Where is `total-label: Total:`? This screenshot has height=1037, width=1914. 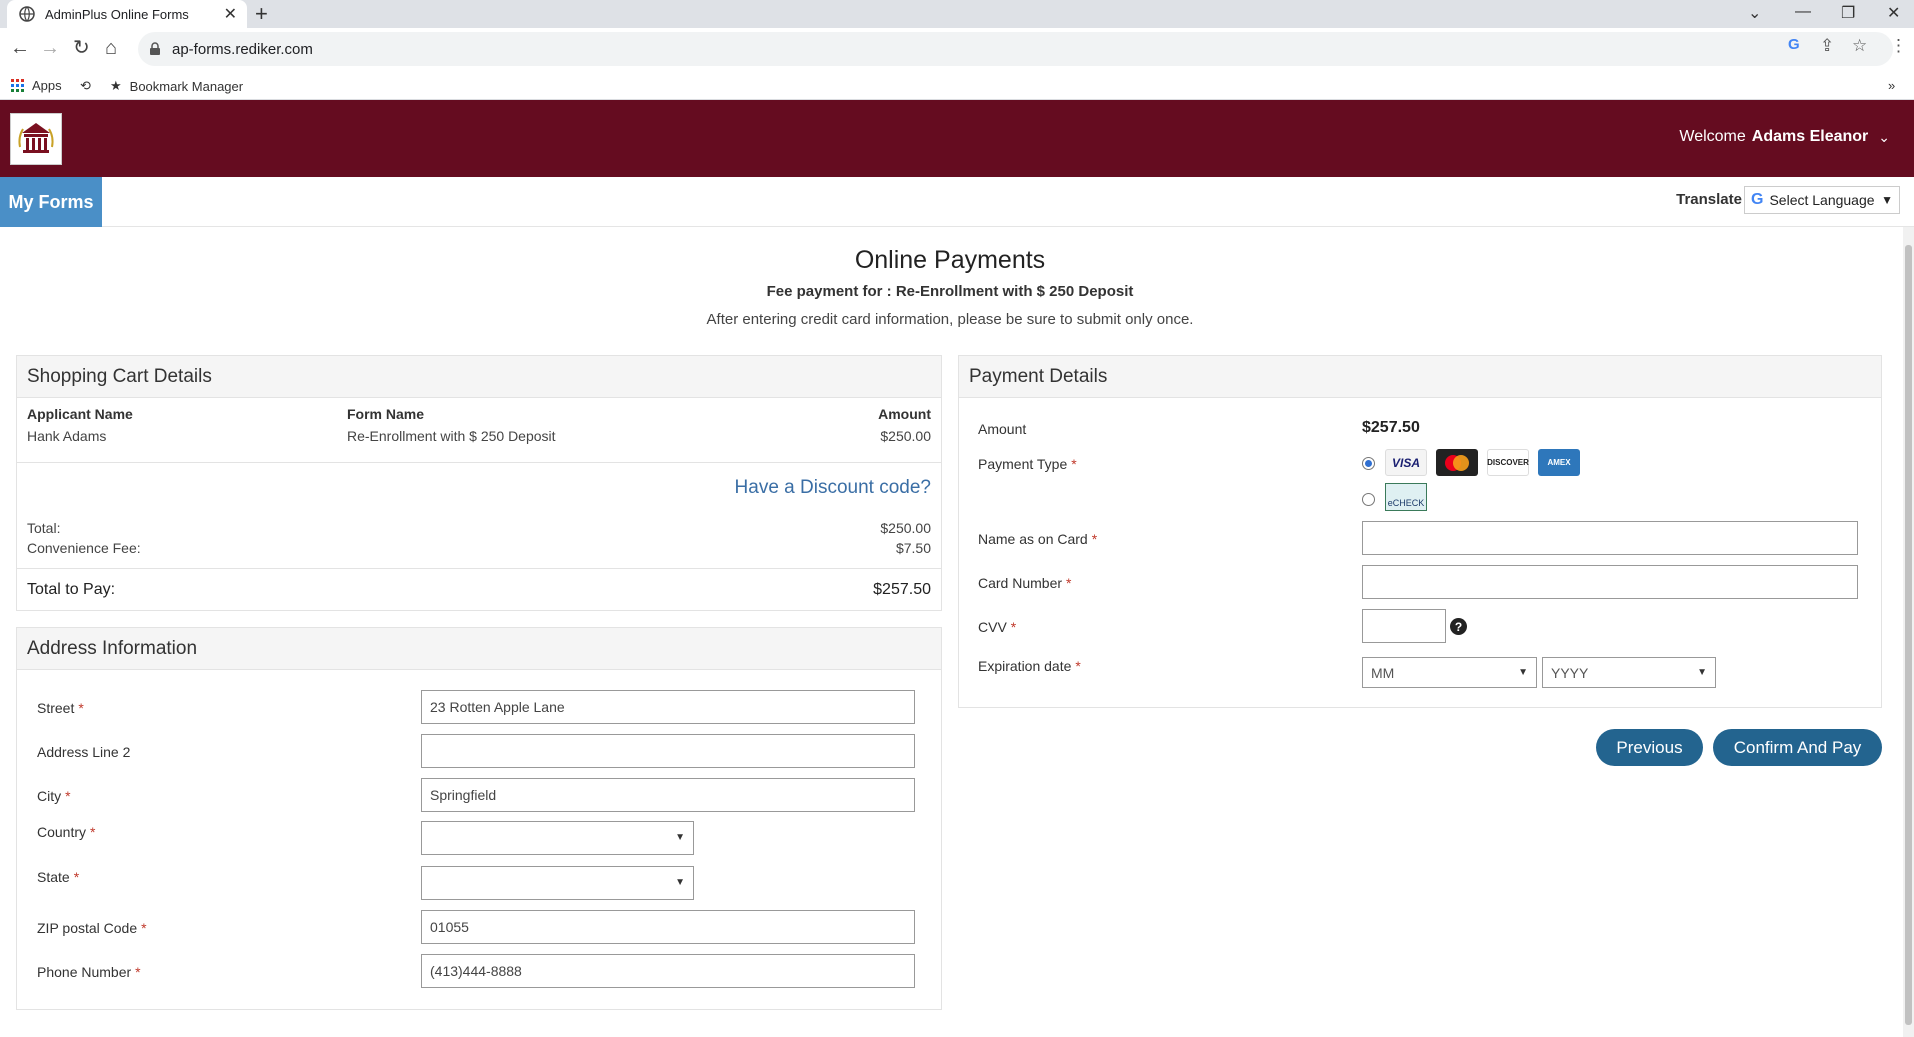 total-label: Total: is located at coordinates (44, 528).